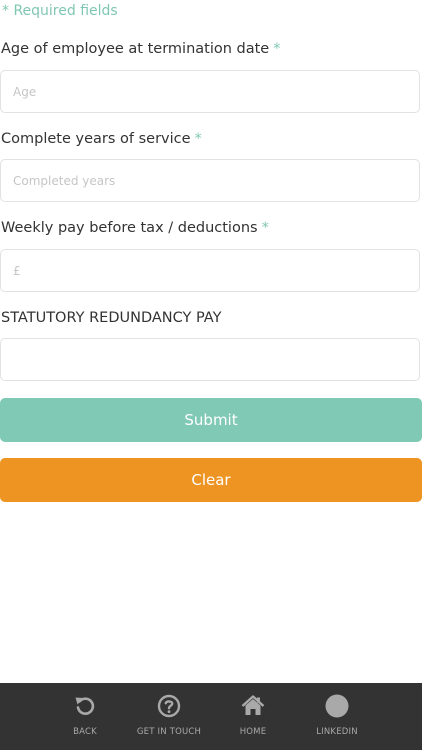 This screenshot has height=750, width=422. What do you see at coordinates (277, 49) in the screenshot?
I see `age-required-mark: *` at bounding box center [277, 49].